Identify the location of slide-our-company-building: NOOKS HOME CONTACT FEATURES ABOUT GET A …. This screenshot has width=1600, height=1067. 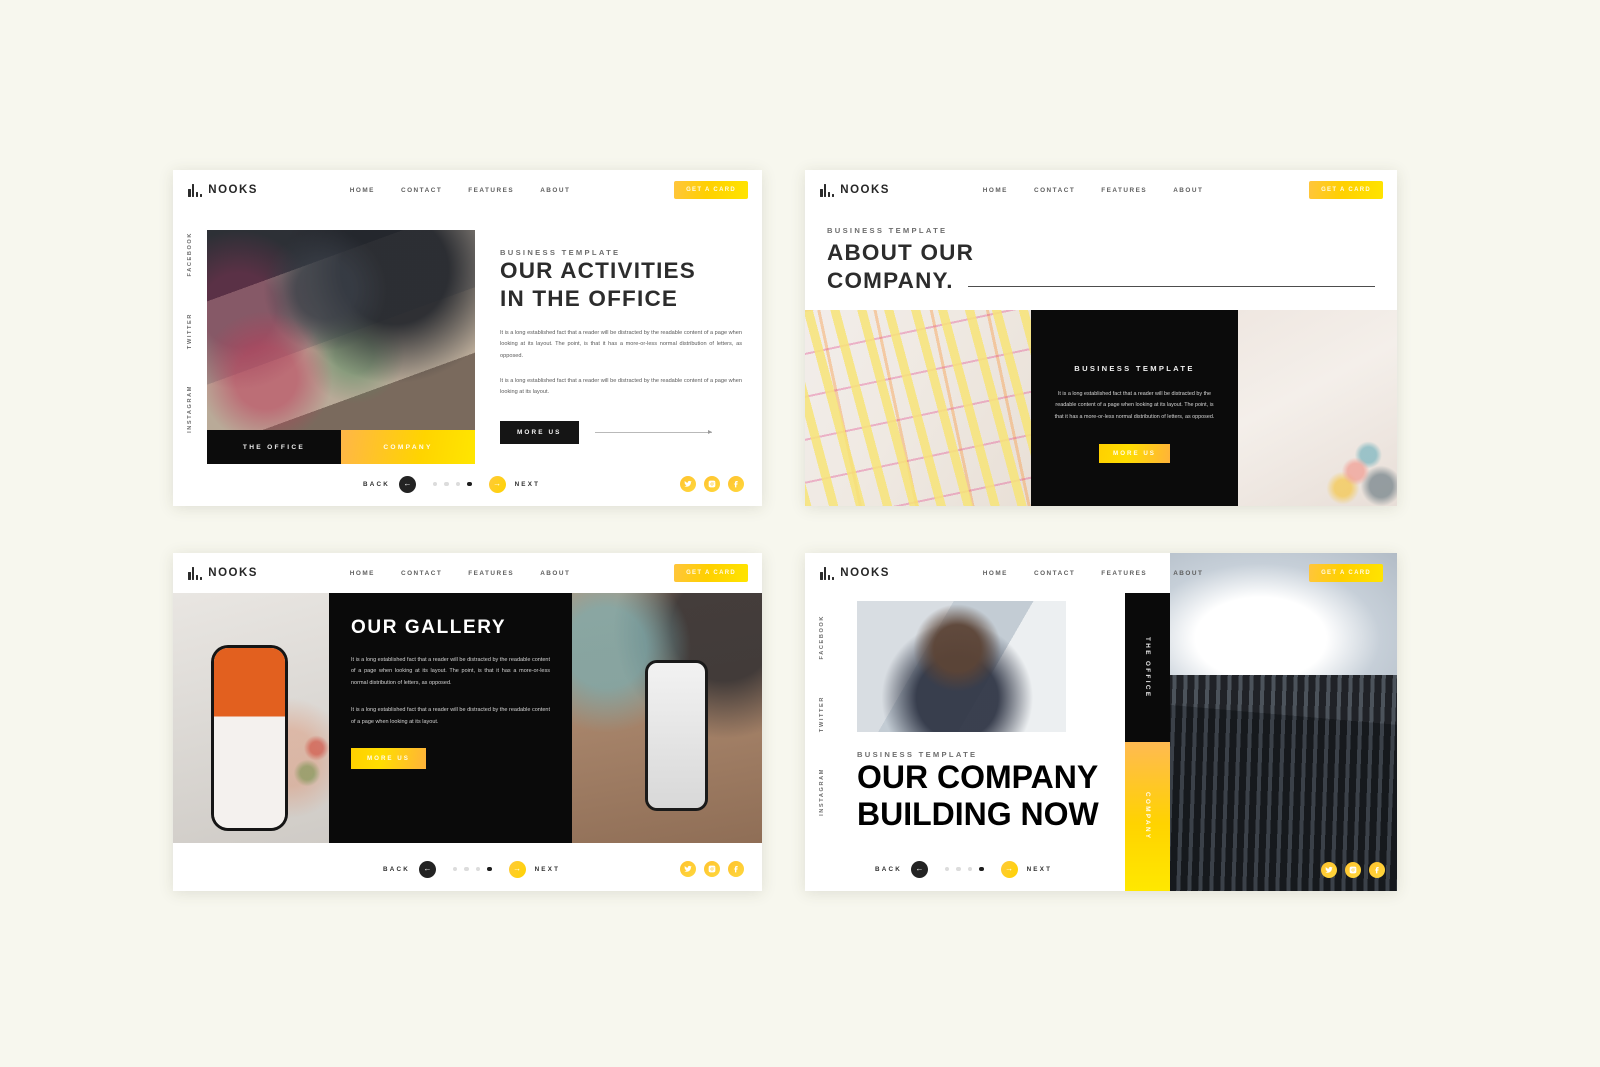
(1101, 722).